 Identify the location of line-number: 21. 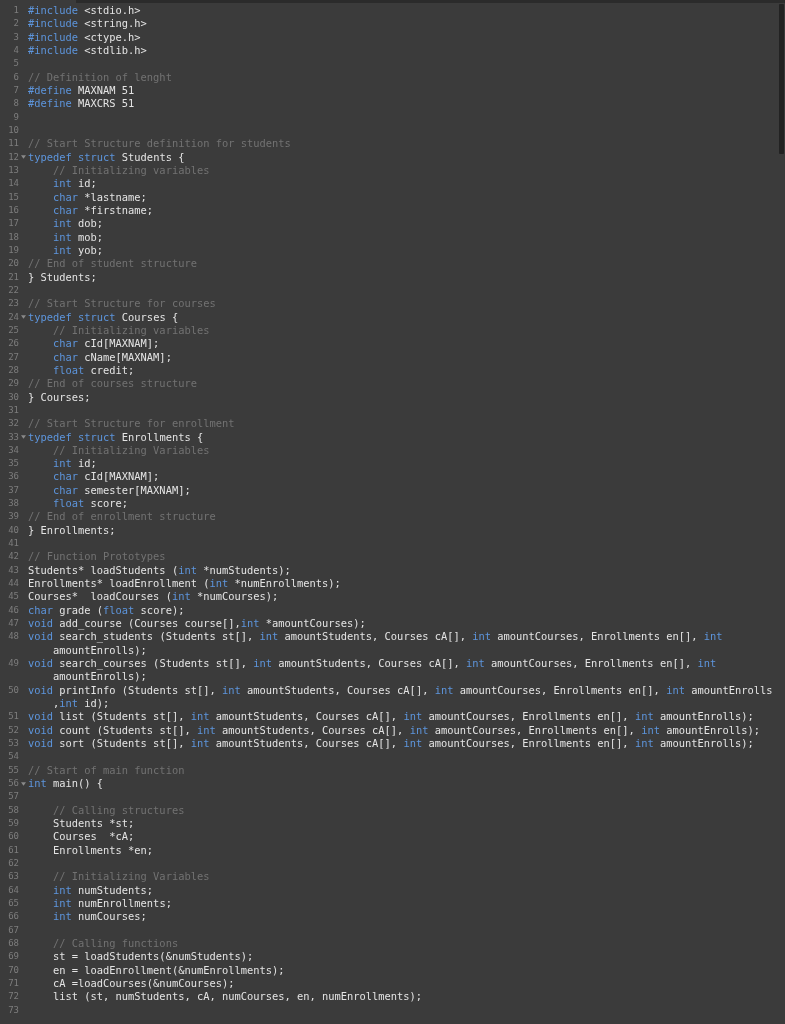
(13, 277).